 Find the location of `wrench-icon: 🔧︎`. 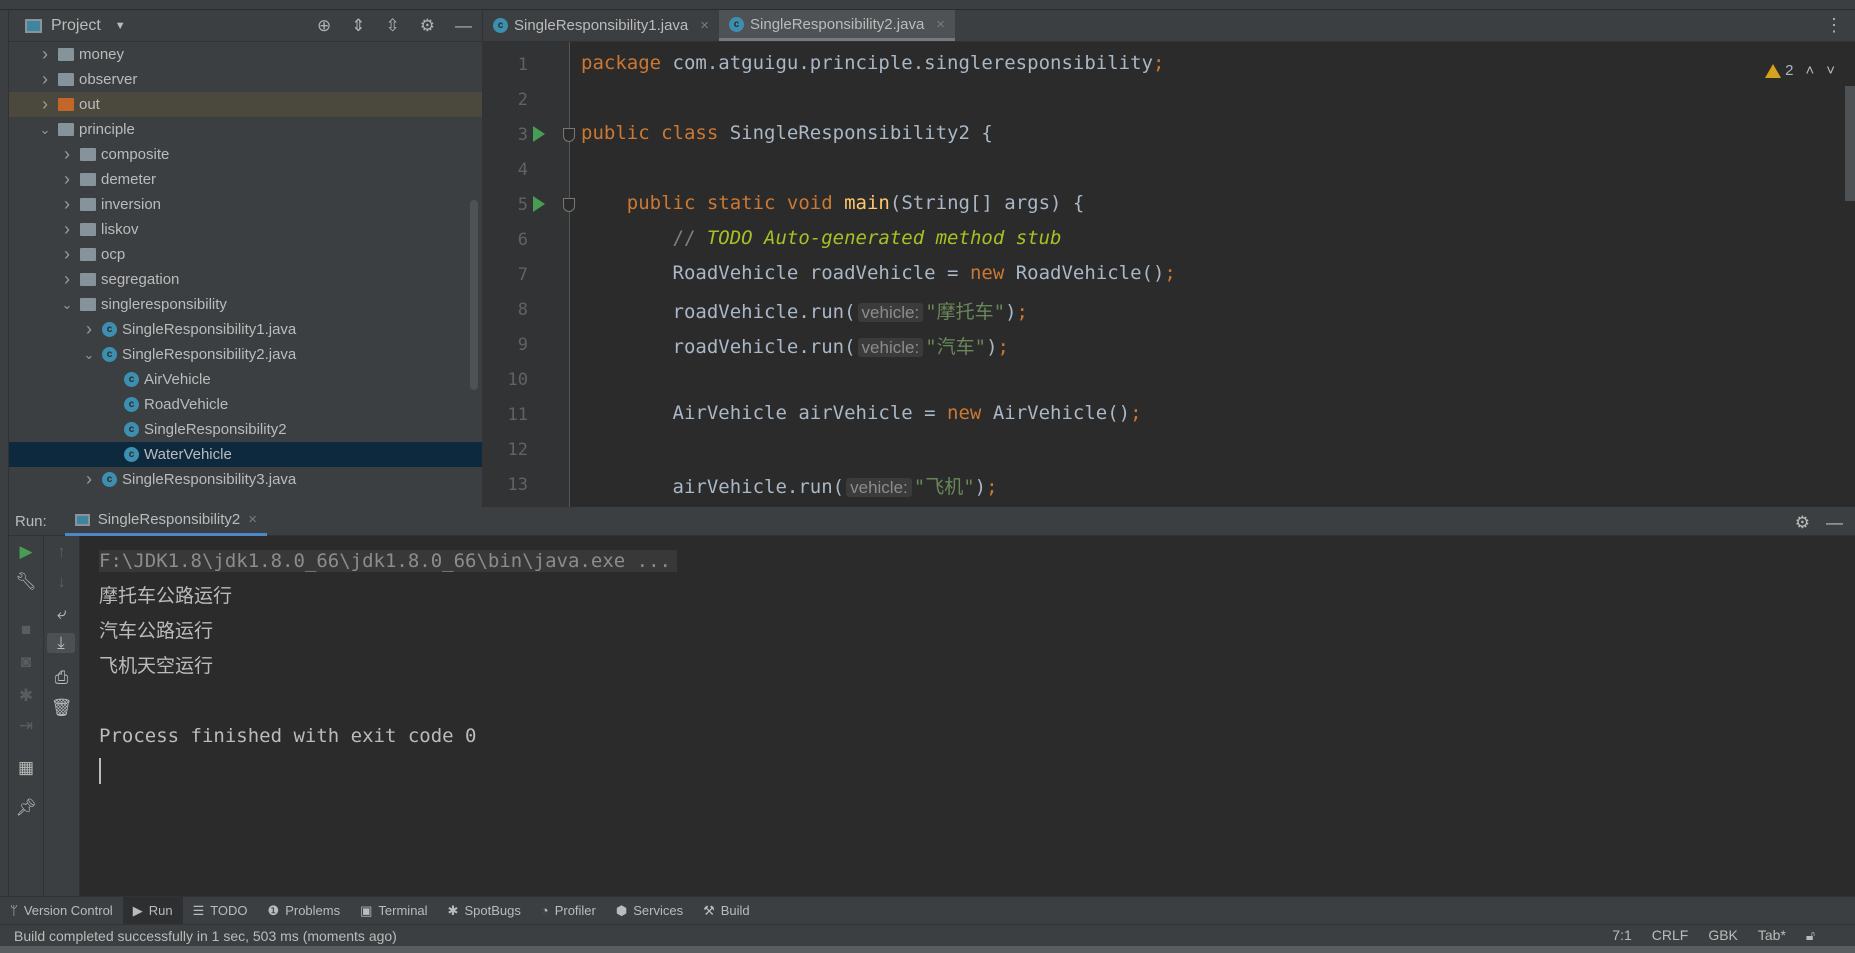

wrench-icon: 🔧︎ is located at coordinates (26, 582).